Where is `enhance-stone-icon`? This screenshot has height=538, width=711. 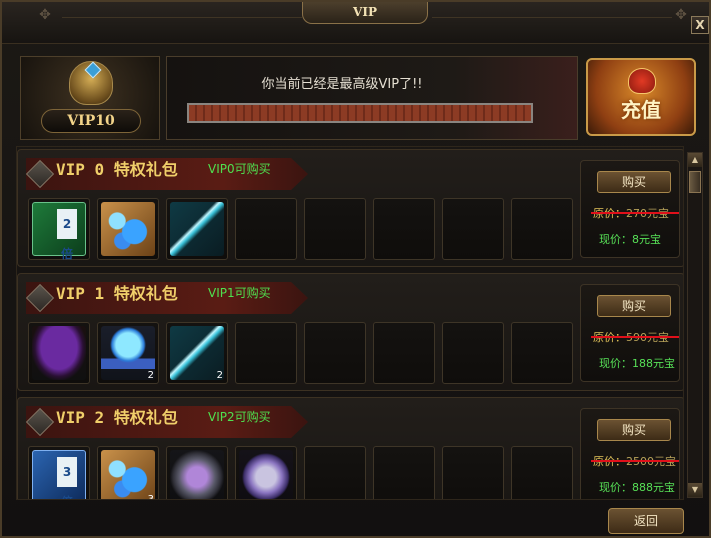
enhance-stone-icon is located at coordinates (197, 474).